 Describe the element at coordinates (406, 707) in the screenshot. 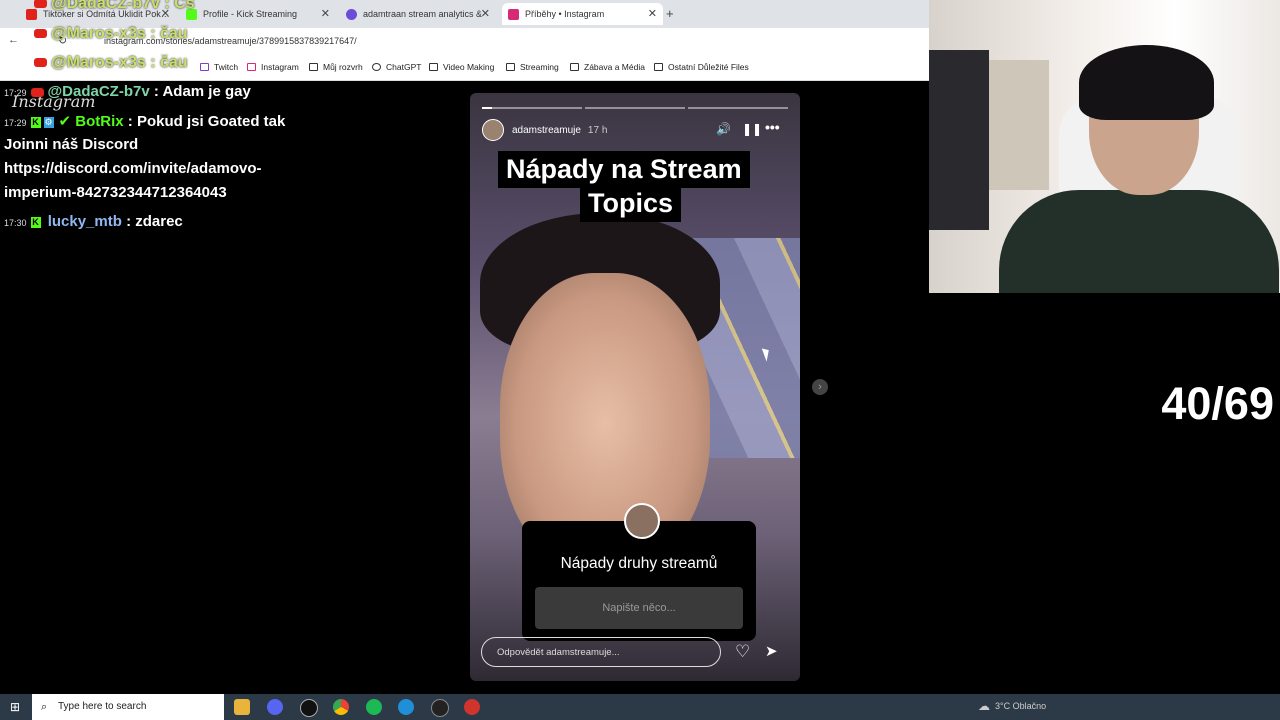

I see `edge-icon` at that location.